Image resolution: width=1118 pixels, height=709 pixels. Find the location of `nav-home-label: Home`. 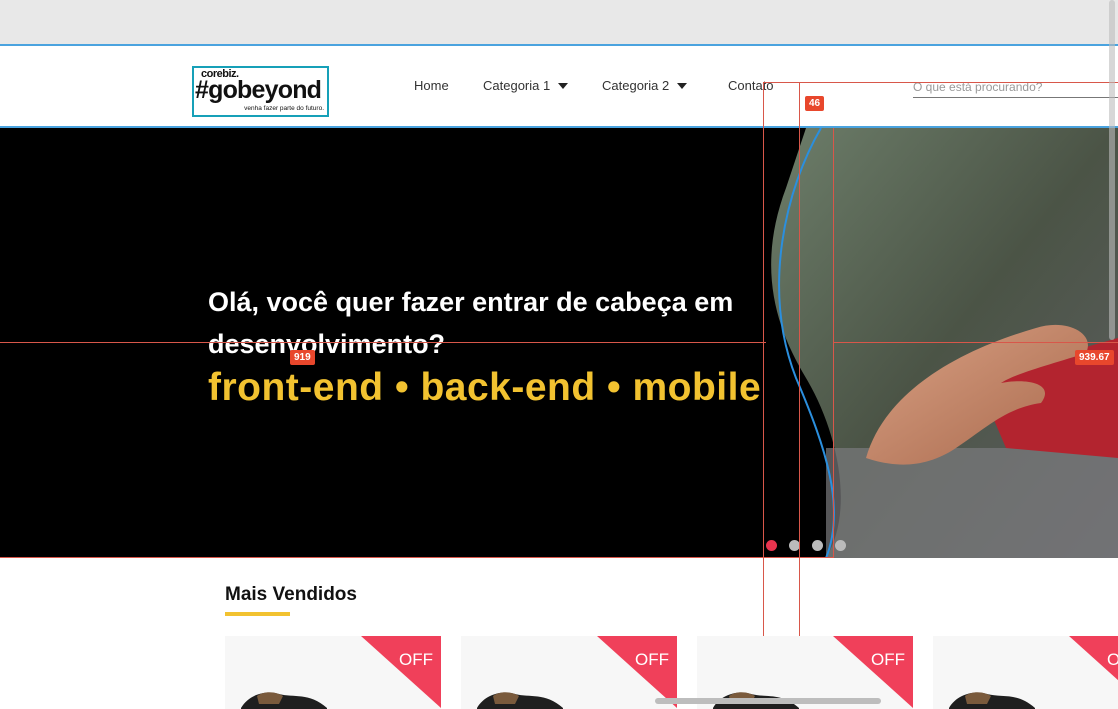

nav-home-label: Home is located at coordinates (431, 85).